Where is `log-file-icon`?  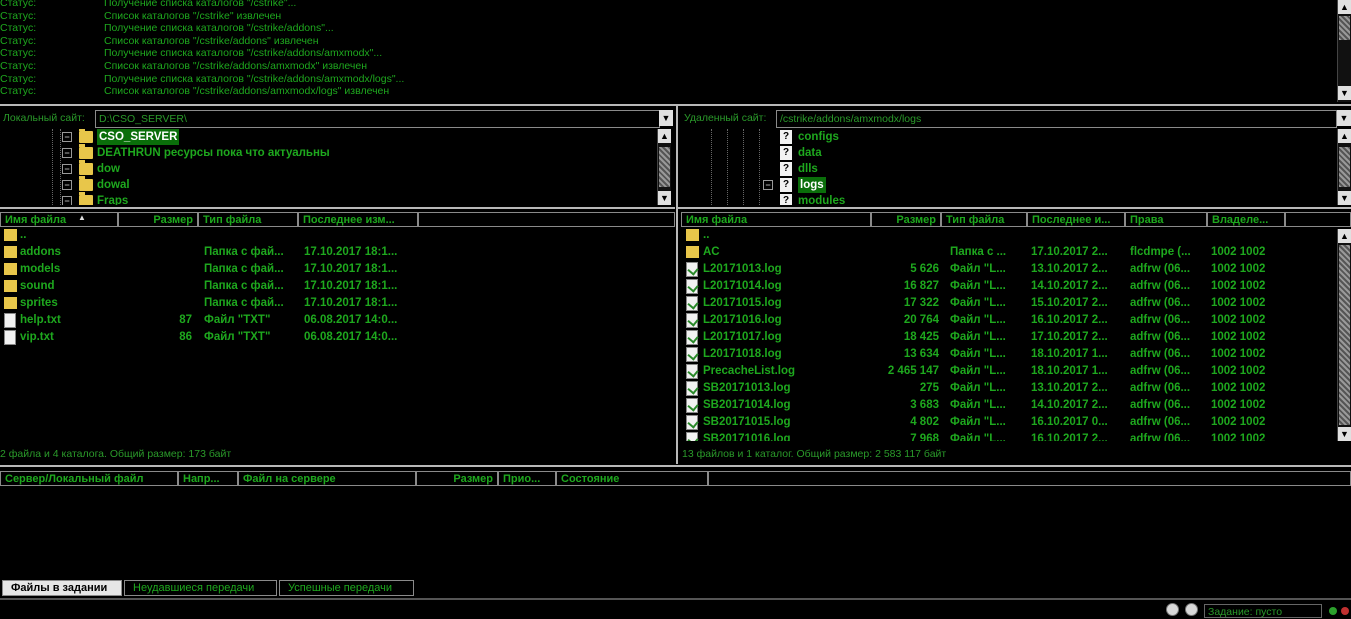 log-file-icon is located at coordinates (692, 337).